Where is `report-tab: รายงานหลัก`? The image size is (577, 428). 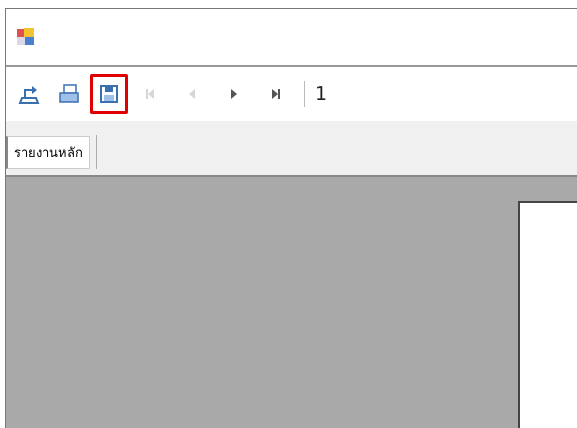
report-tab: รายงานหลัก is located at coordinates (48, 152).